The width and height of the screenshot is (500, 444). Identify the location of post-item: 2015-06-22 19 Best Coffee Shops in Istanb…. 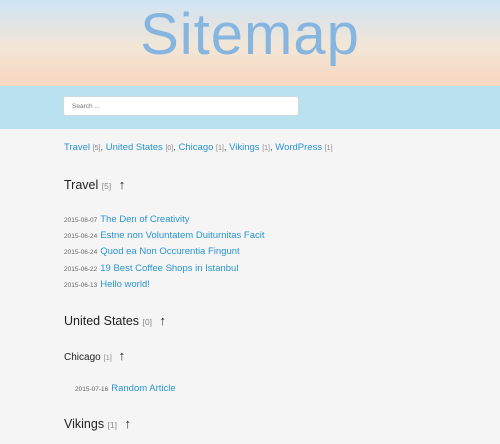
(151, 269).